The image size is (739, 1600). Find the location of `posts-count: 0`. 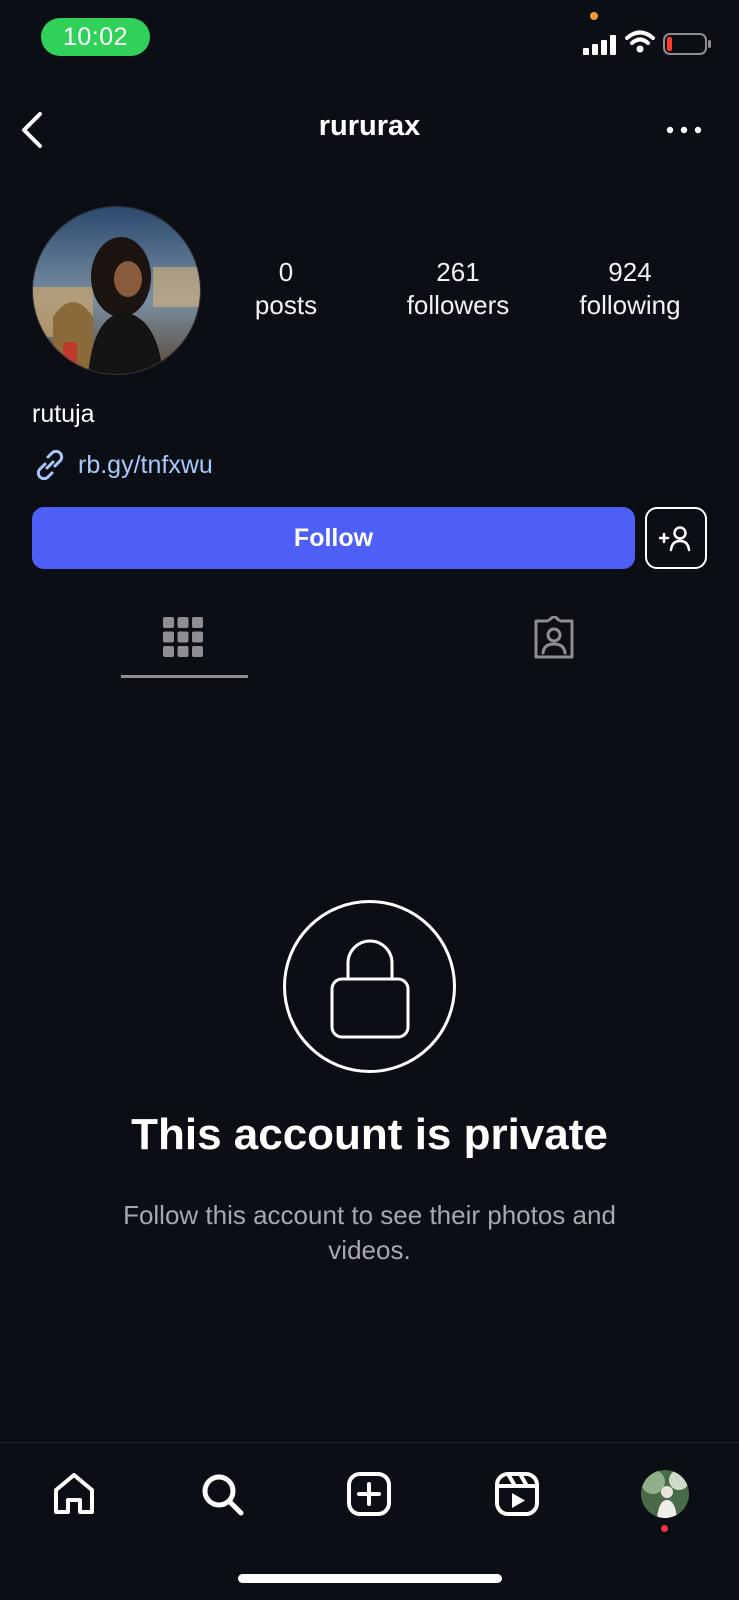

posts-count: 0 is located at coordinates (286, 272).